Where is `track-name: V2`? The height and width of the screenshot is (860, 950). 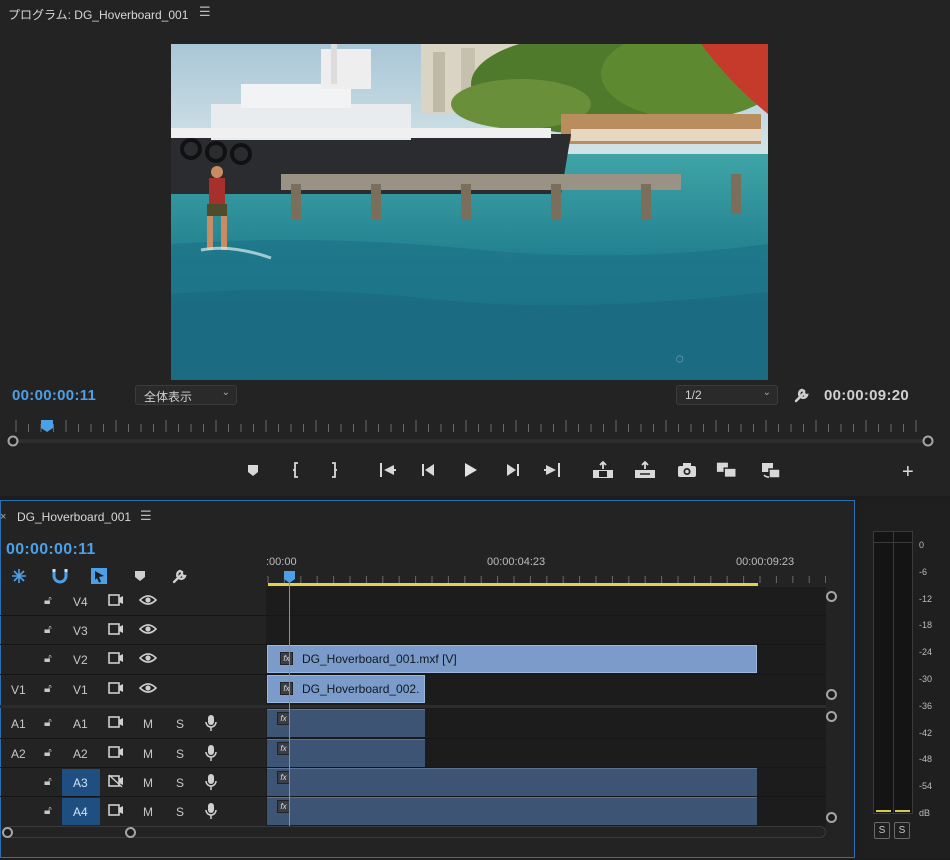 track-name: V2 is located at coordinates (80, 660).